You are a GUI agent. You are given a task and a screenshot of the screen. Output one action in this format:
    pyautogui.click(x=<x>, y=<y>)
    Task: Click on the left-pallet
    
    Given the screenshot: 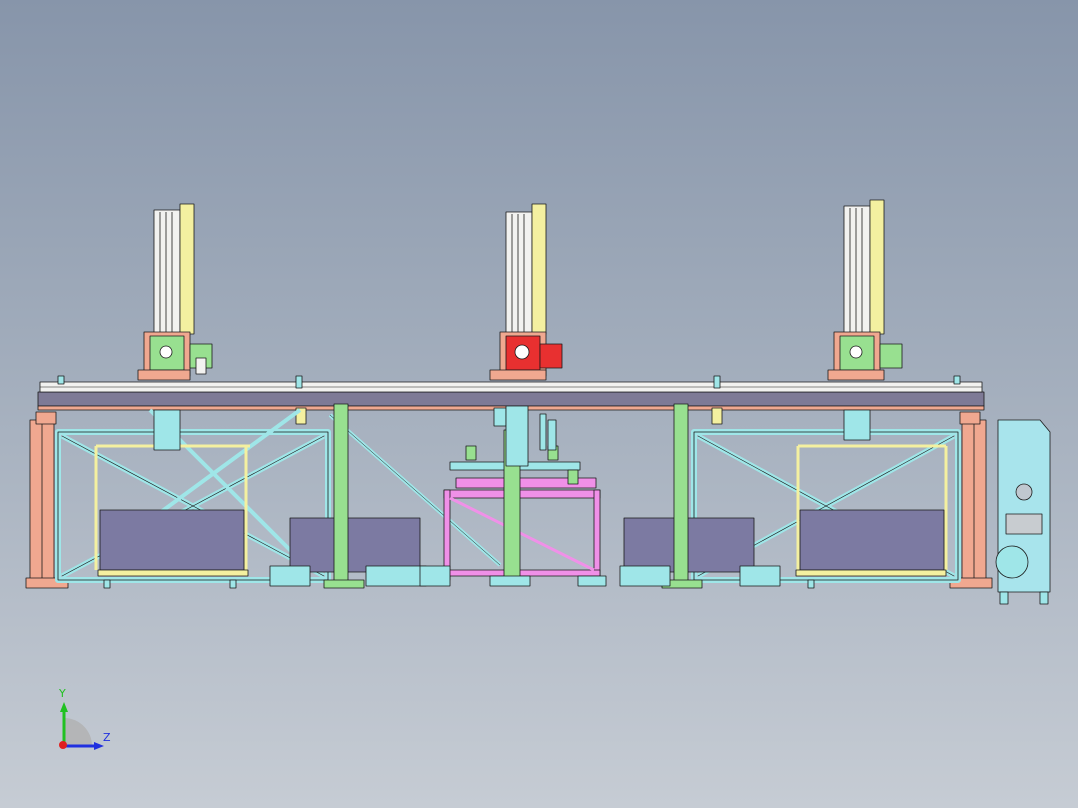 What is the action you would take?
    pyautogui.click(x=172, y=540)
    